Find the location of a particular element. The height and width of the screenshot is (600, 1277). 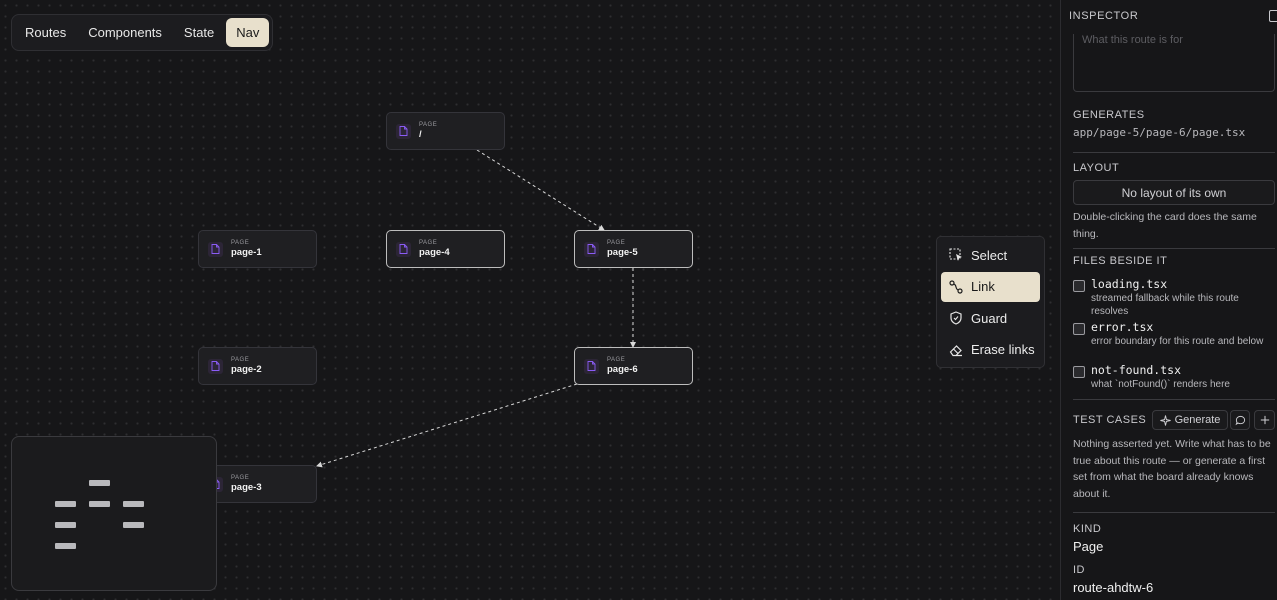

tool-label: Select is located at coordinates (989, 255).